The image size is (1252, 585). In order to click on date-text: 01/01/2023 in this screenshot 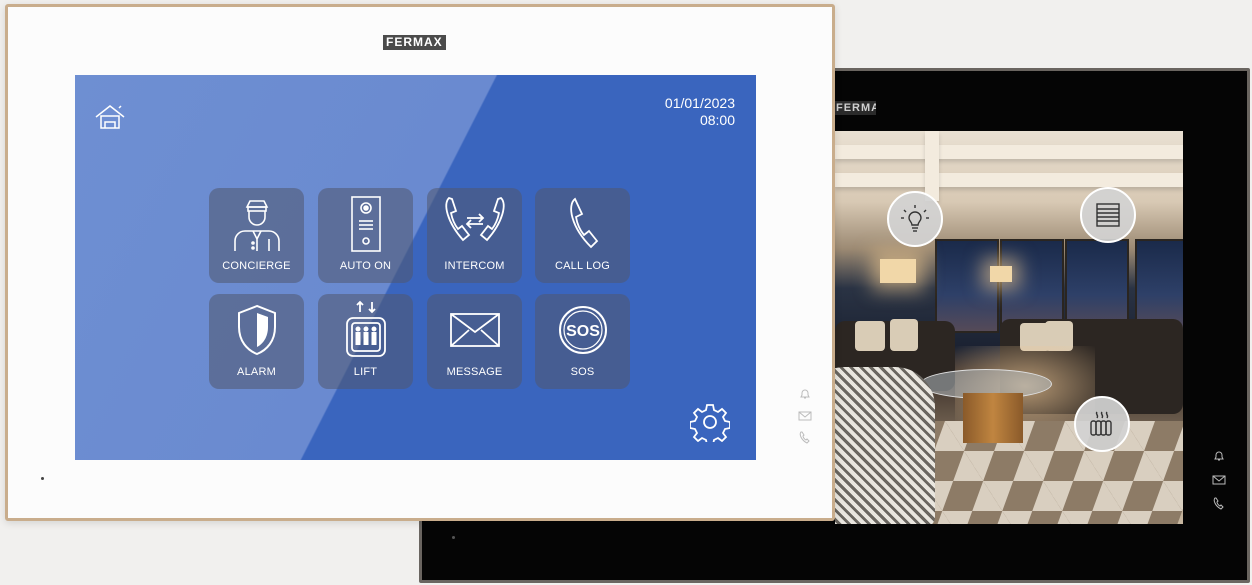, I will do `click(699, 103)`.